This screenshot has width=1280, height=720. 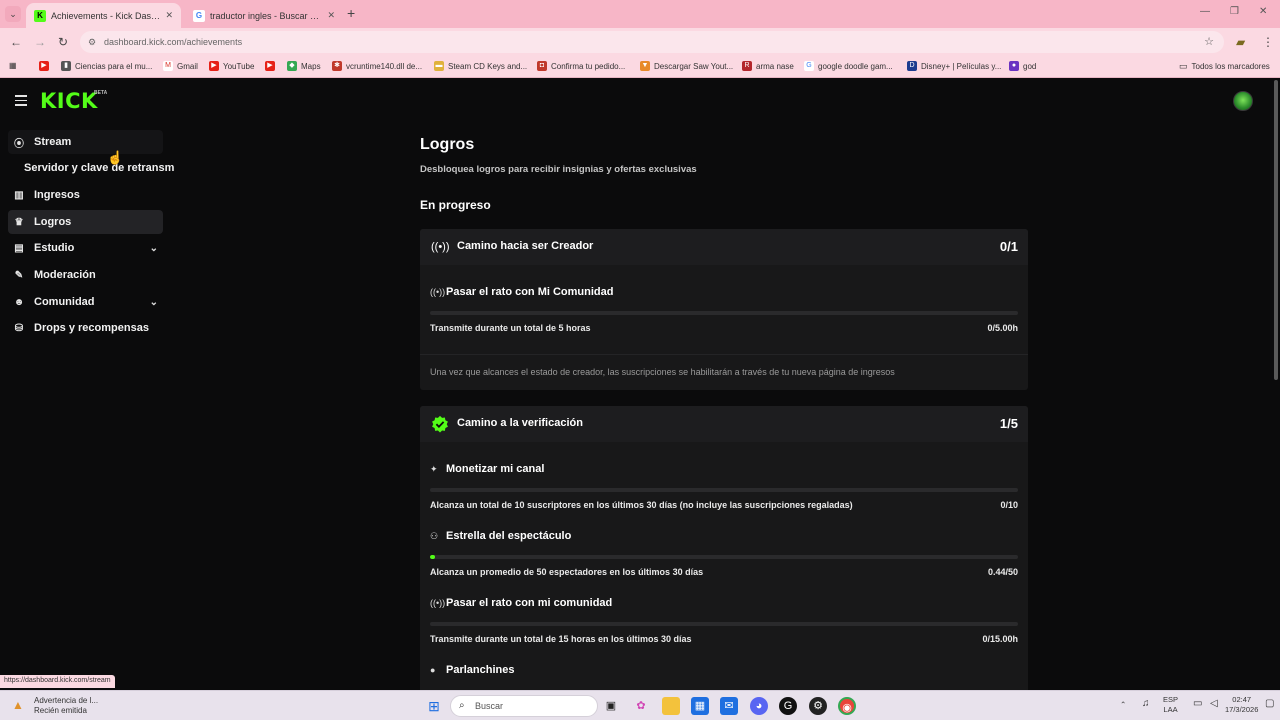 What do you see at coordinates (1008, 423) in the screenshot?
I see `card-count: 1/5` at bounding box center [1008, 423].